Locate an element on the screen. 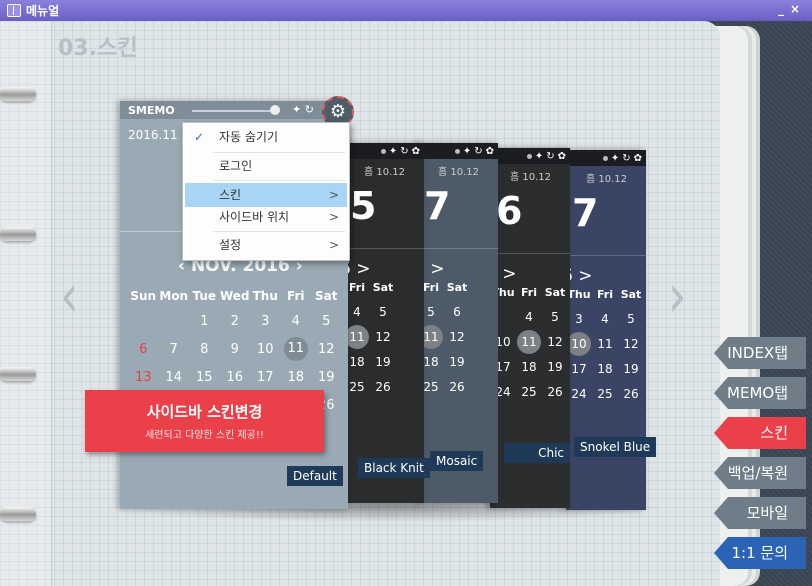 This screenshot has width=812, height=586. pin-icon: ✦ ↻ is located at coordinates (303, 109).